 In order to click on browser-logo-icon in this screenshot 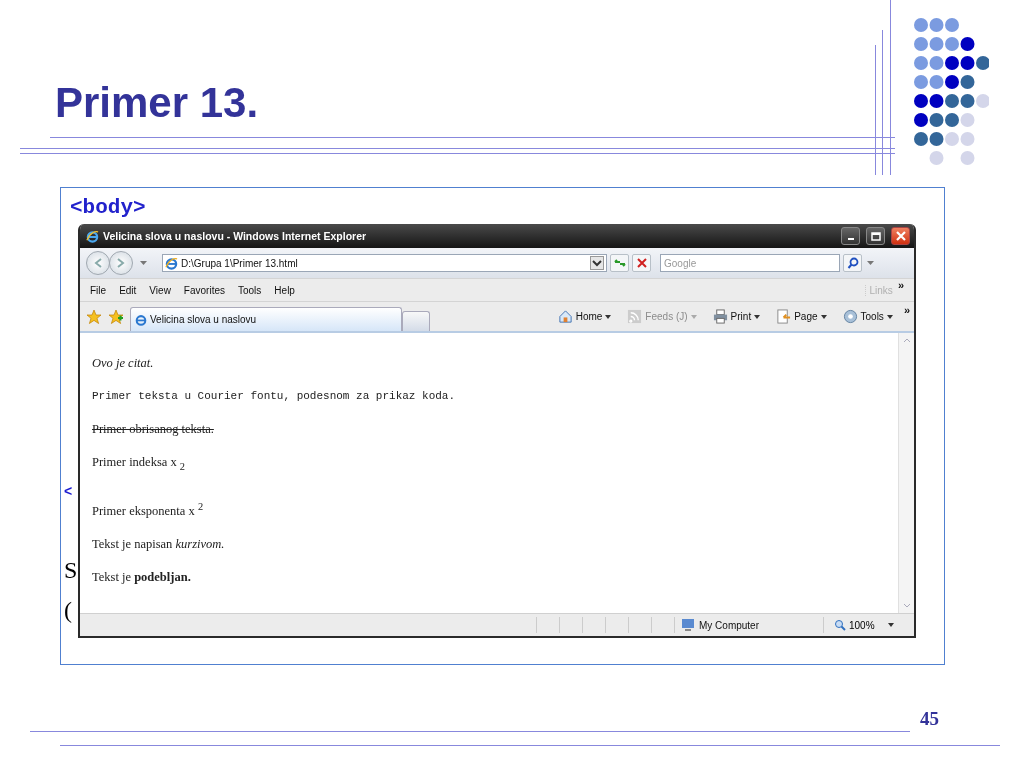, I will do `click(92, 236)`.